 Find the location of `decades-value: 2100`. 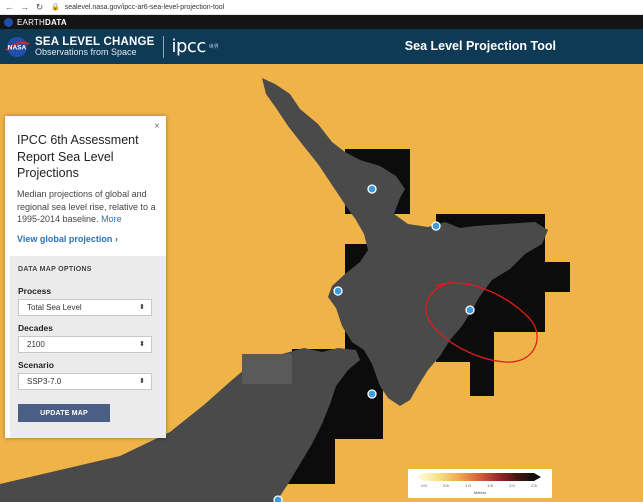

decades-value: 2100 is located at coordinates (36, 344).